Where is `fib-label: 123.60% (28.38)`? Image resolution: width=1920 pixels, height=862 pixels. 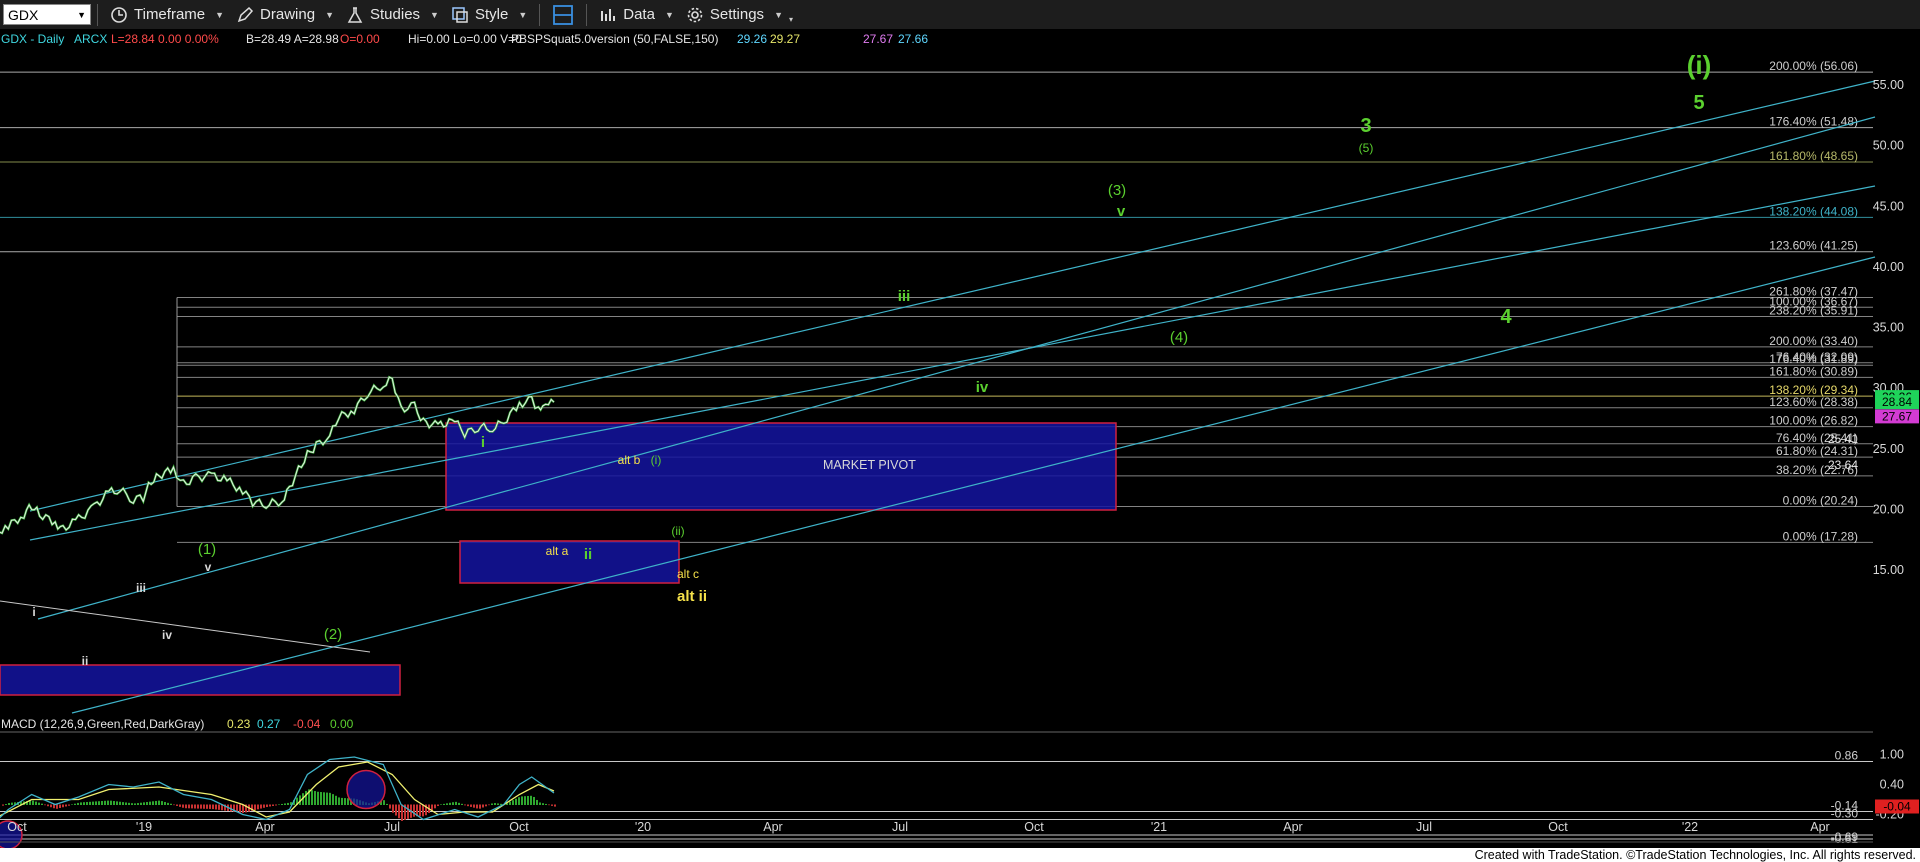 fib-label: 123.60% (28.38) is located at coordinates (1813, 402).